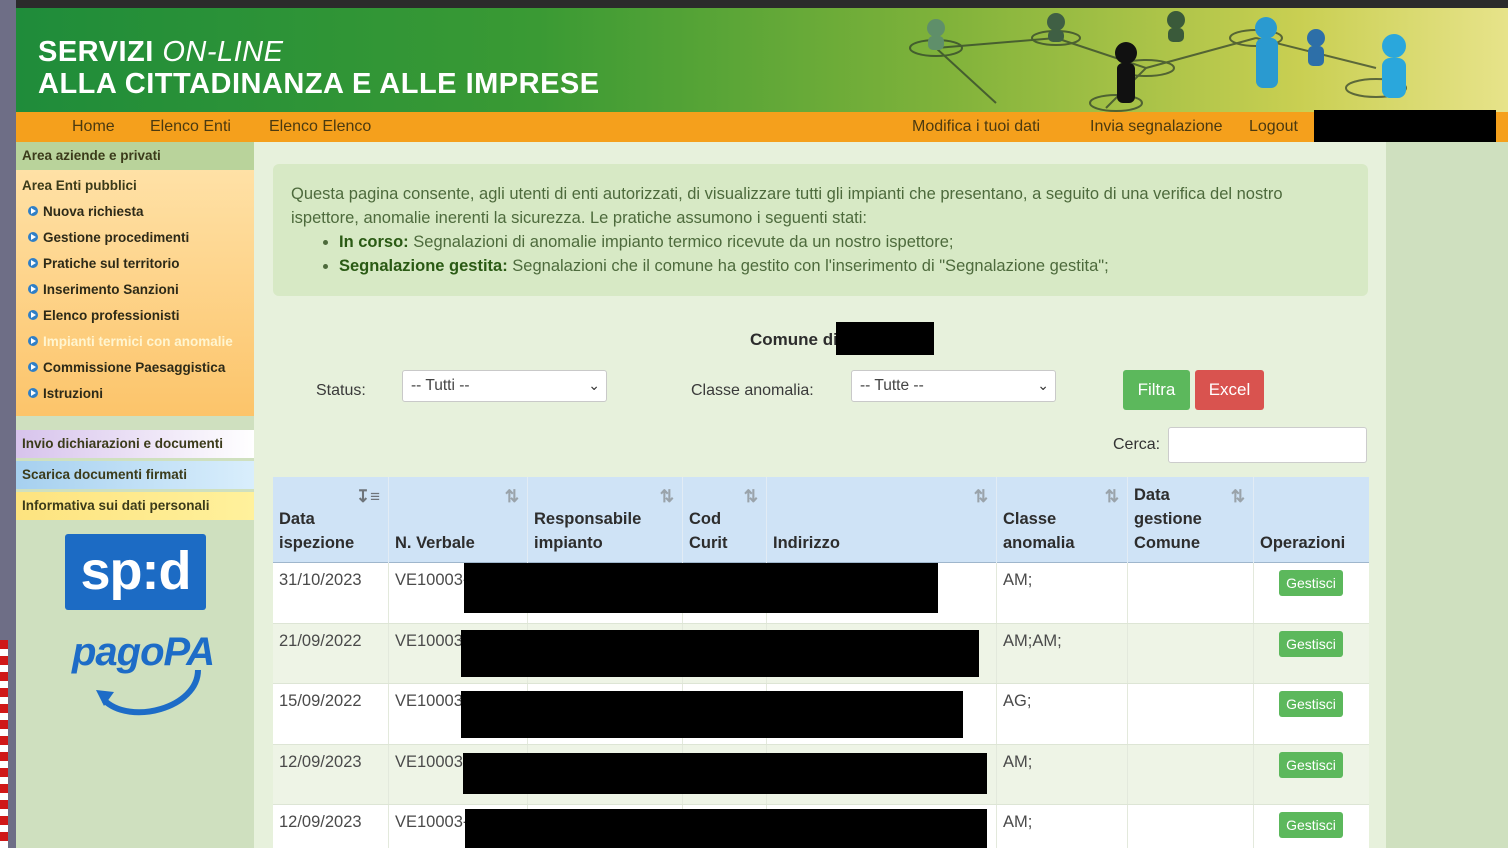 The height and width of the screenshot is (848, 1508). I want to click on classe-select-value: -- Tutte --, so click(892, 385).